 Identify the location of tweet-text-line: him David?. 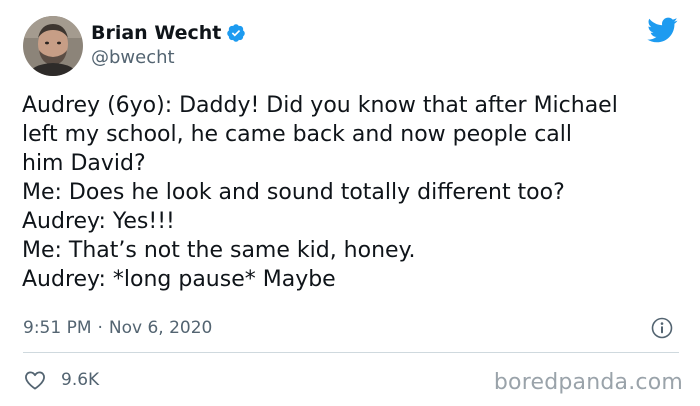
(84, 163).